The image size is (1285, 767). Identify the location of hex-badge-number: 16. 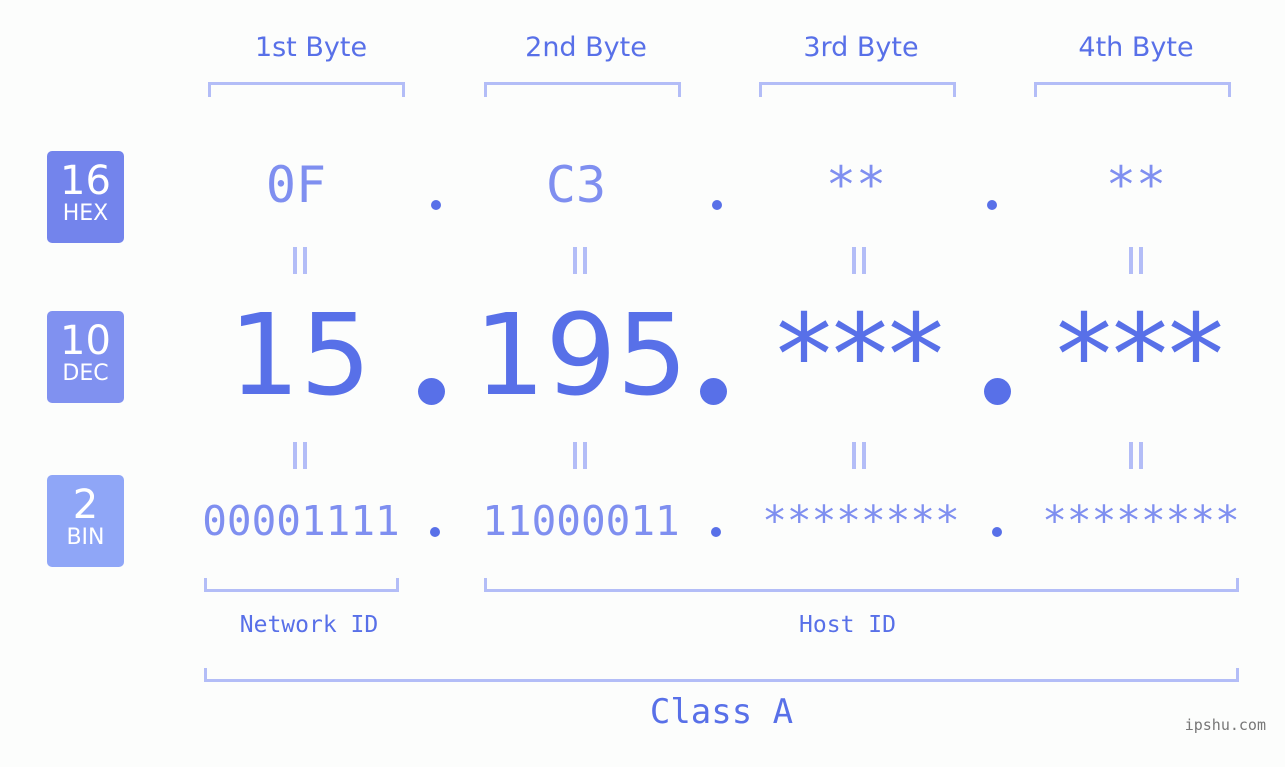
(85, 181).